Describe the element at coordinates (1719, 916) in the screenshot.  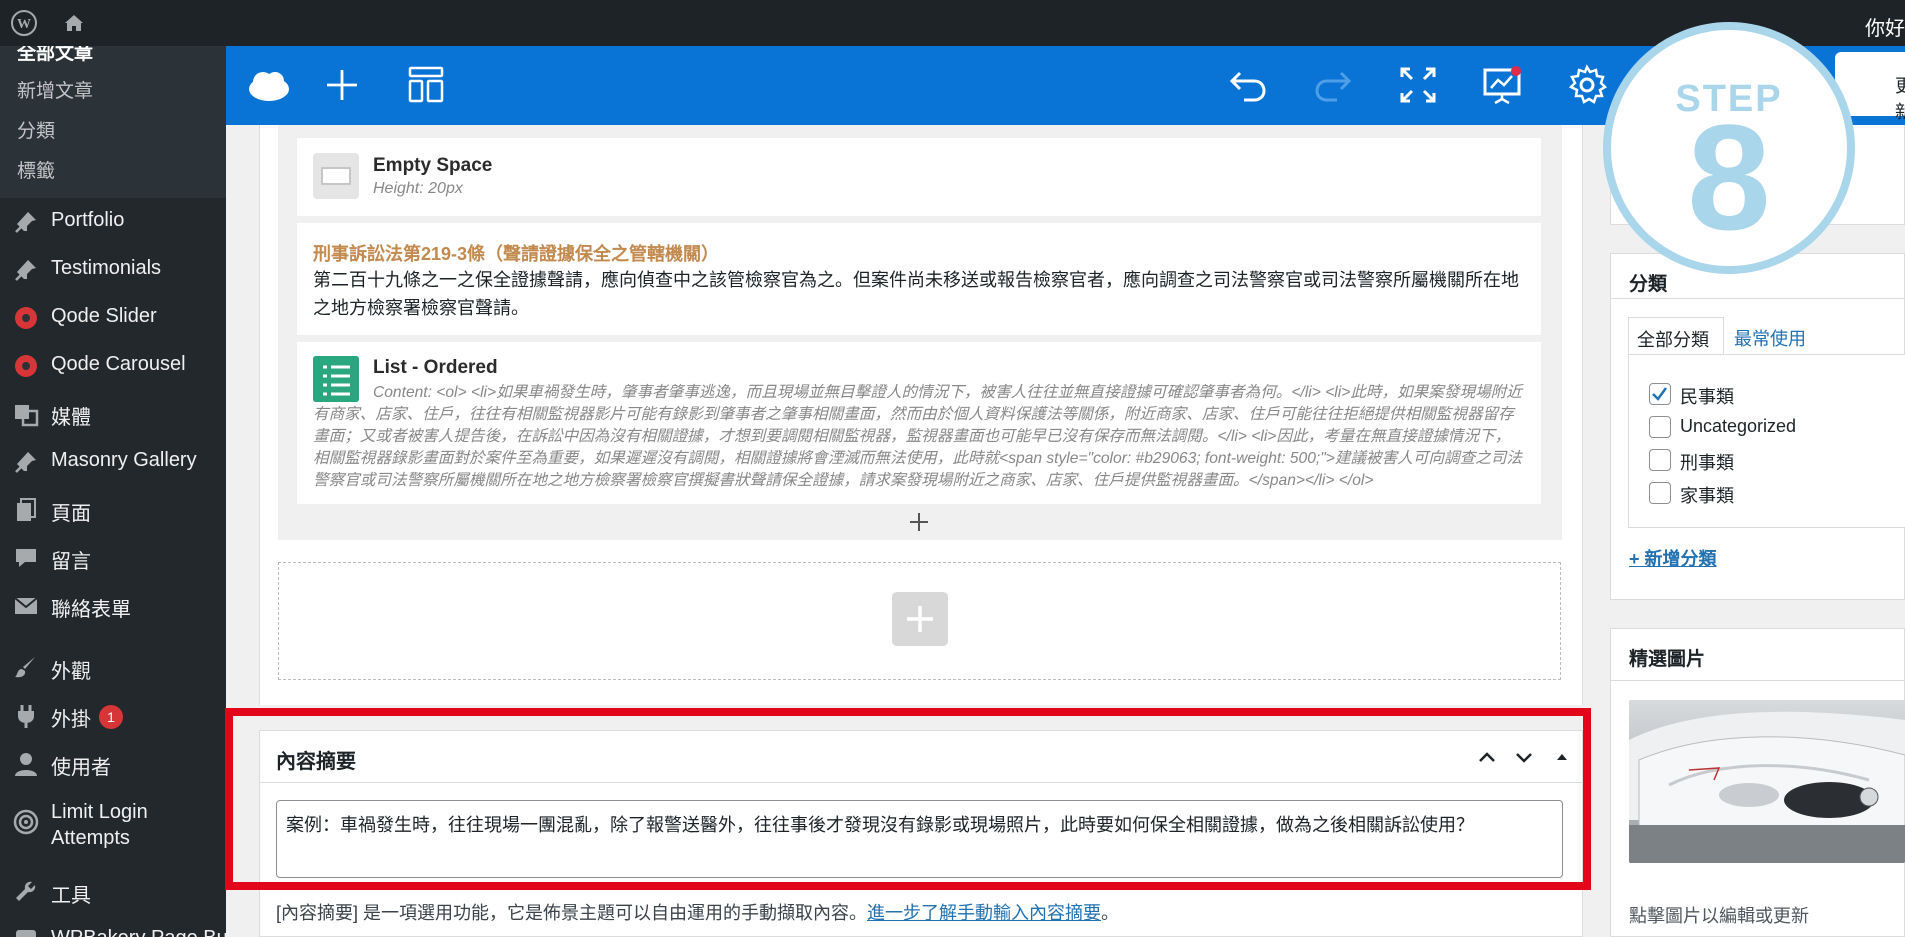
I see `featured-image-hint: 點擊圖片以編輯或更新` at that location.